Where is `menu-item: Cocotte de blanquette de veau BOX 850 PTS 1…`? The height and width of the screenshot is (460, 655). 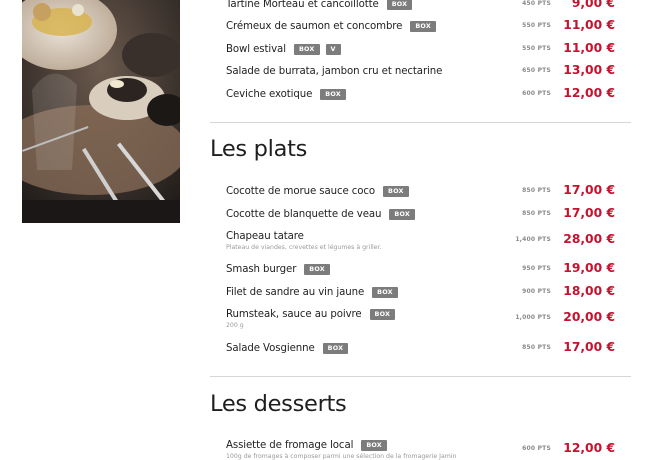
menu-item: Cocotte de blanquette de veau BOX 850 PTS 1… is located at coordinates (420, 217).